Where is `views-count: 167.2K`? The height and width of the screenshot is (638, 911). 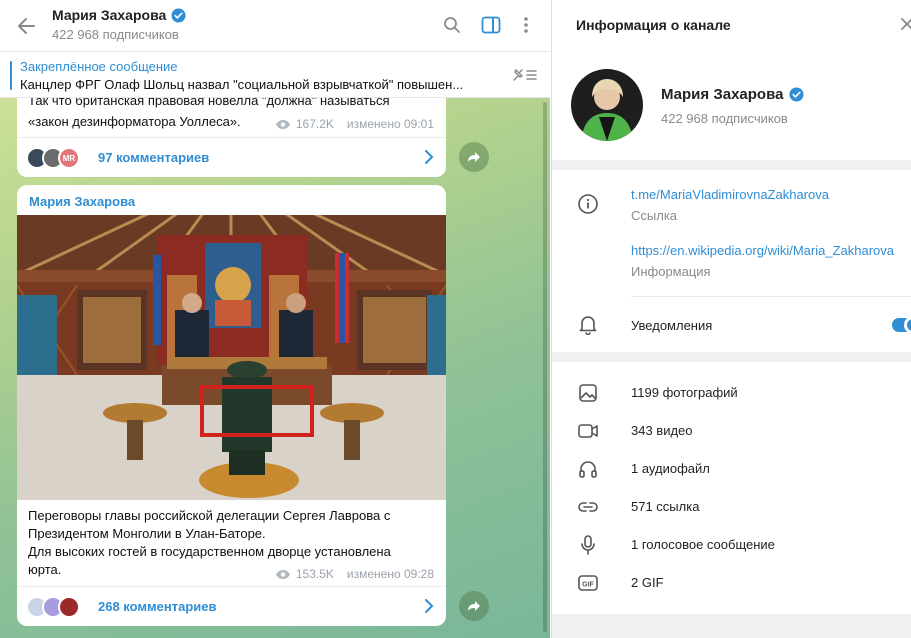 views-count: 167.2K is located at coordinates (314, 124).